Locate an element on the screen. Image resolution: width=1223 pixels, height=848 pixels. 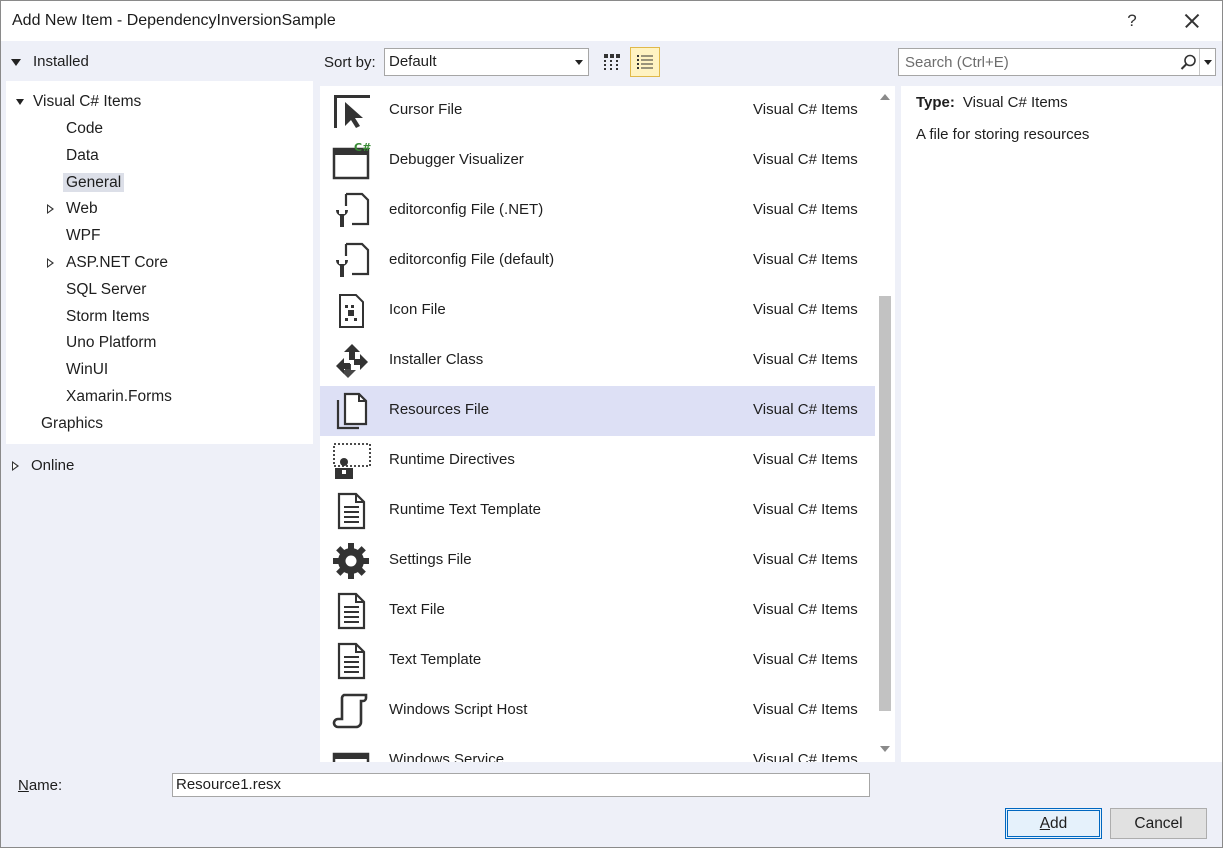
list-item: Installer Class Visual C# Items is located at coordinates (597, 361).